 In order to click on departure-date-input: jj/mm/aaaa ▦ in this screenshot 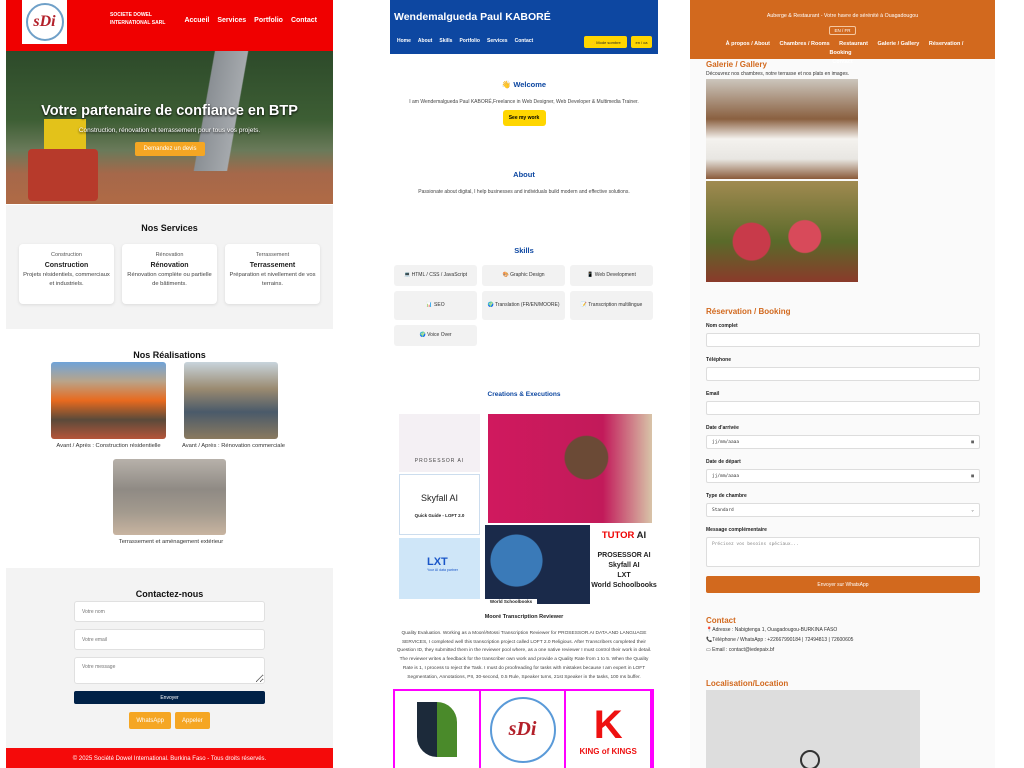, I will do `click(843, 476)`.